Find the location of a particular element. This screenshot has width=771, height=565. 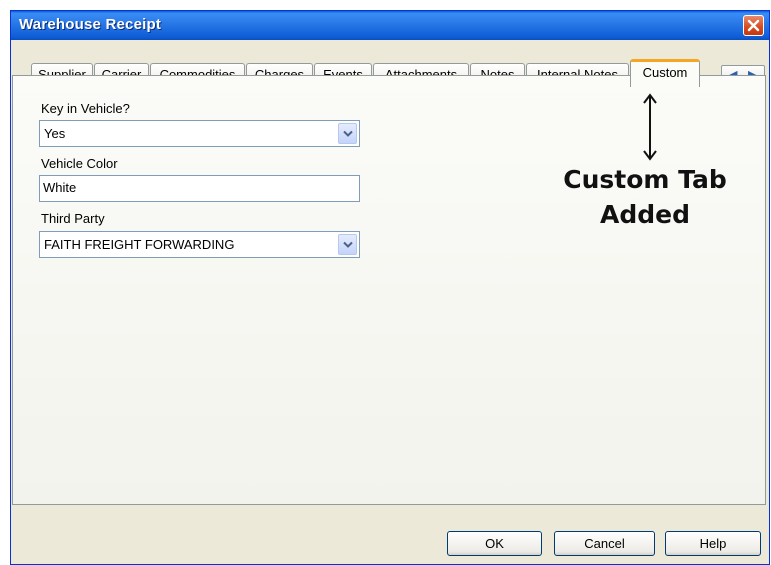

annotation-line2: Added is located at coordinates (645, 214).